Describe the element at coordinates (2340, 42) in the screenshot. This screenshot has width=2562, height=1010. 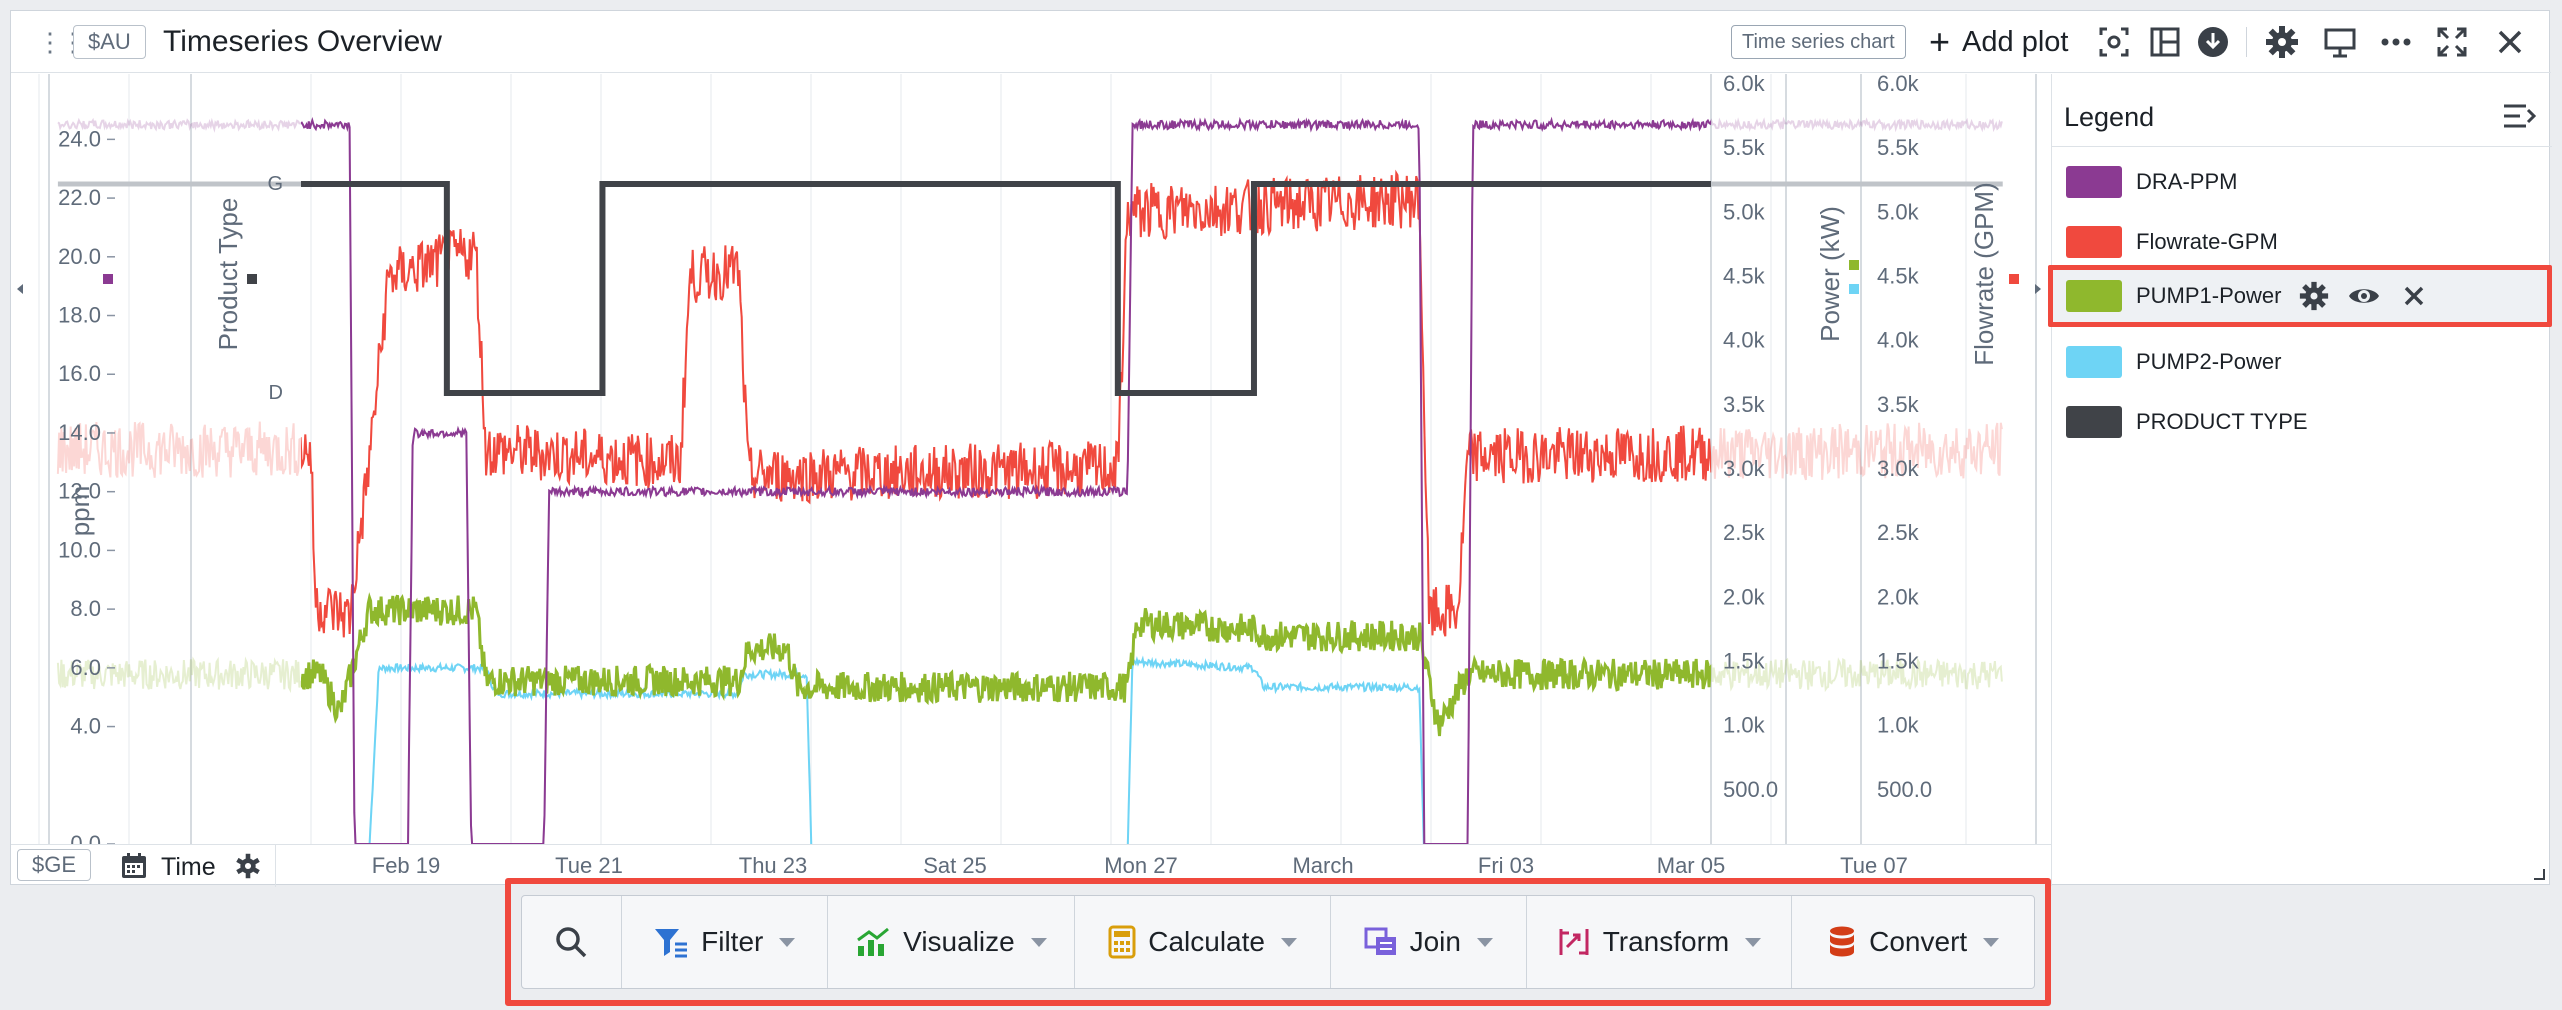
I see `presentation-icon` at that location.